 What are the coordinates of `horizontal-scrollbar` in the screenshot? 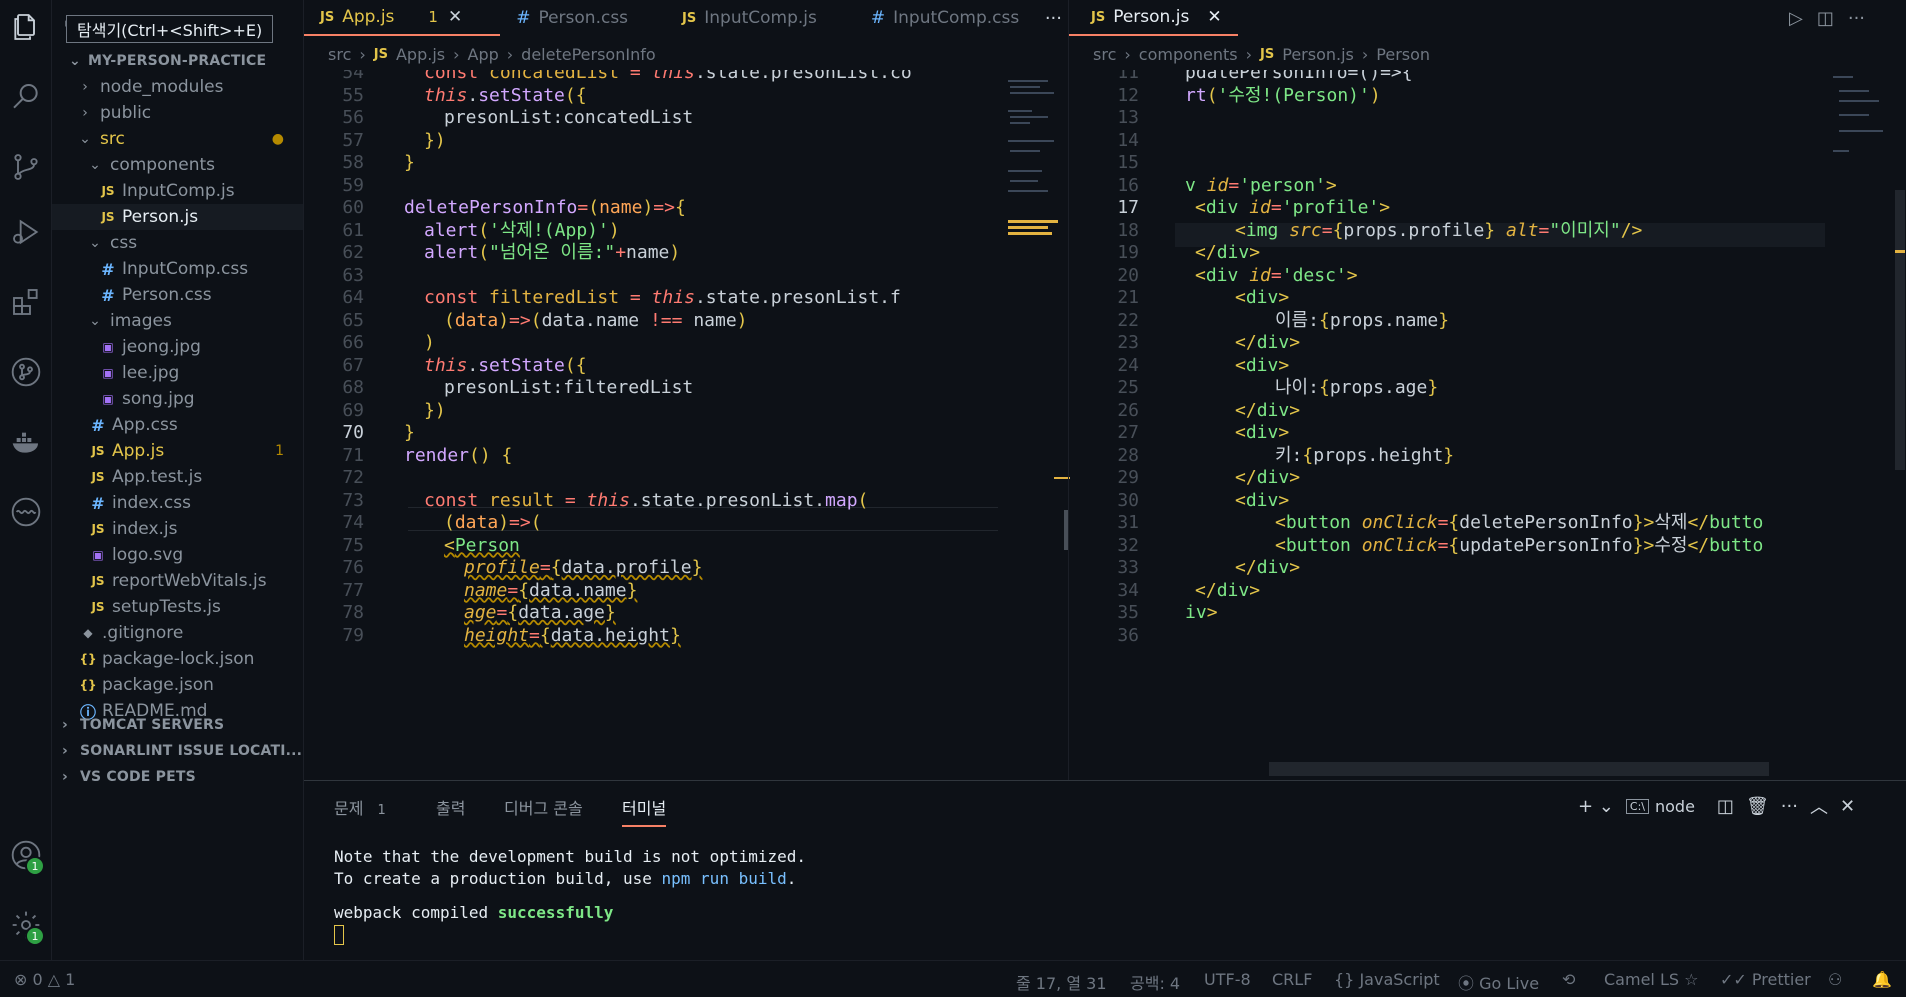 It's located at (1519, 769).